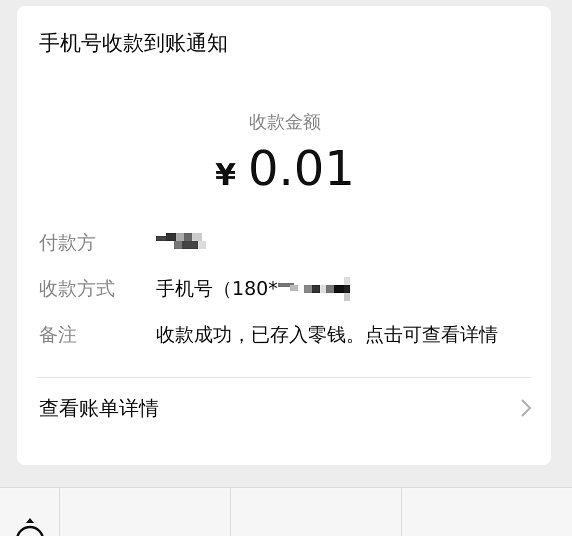 This screenshot has width=572, height=536. Describe the element at coordinates (285, 123) in the screenshot. I see `amount-label: 收款金额` at that location.